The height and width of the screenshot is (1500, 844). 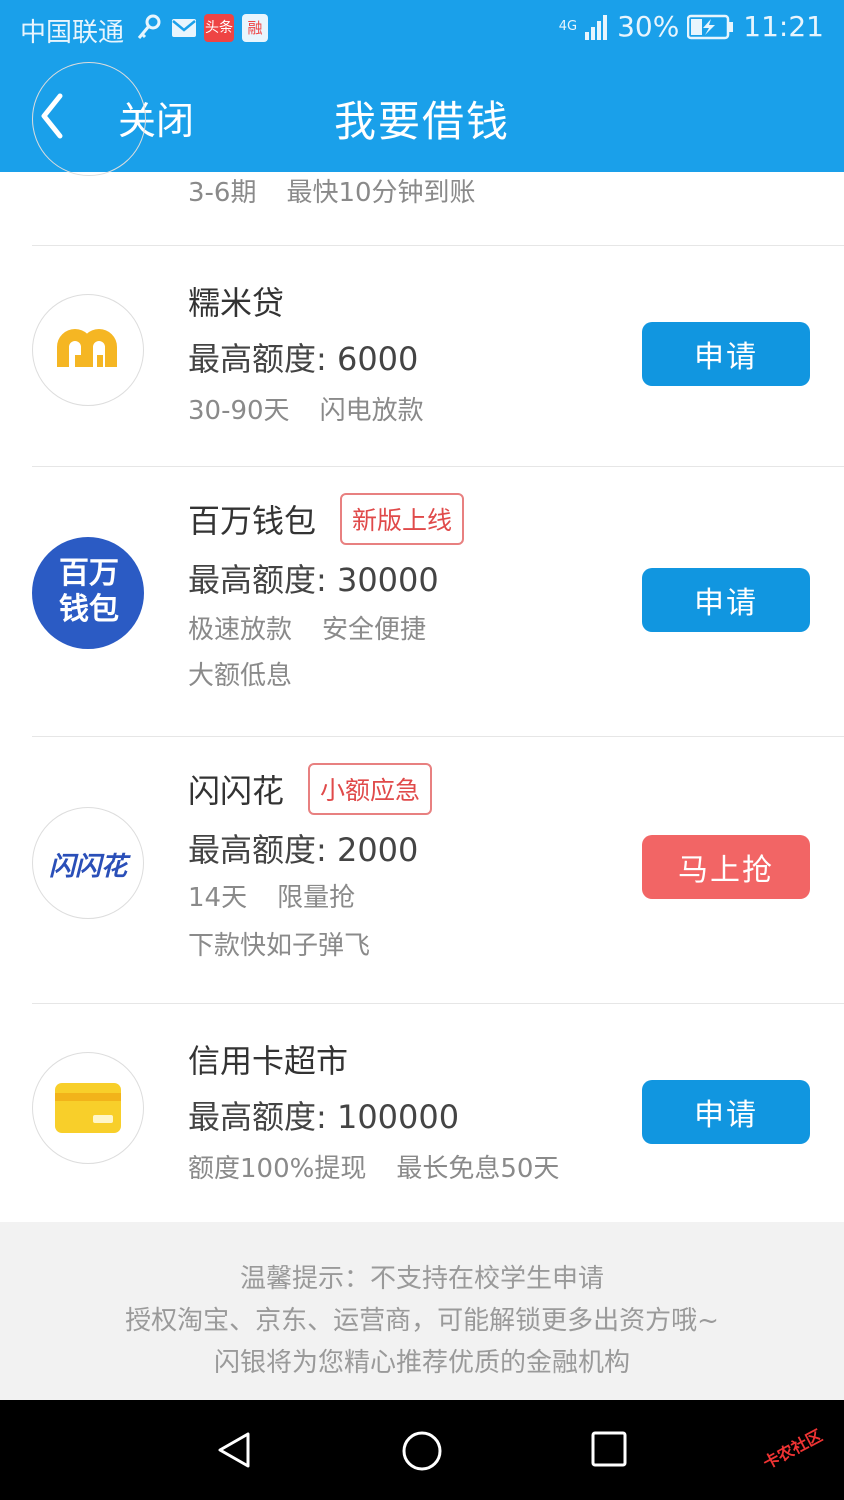 What do you see at coordinates (306, 411) in the screenshot?
I see `item-desc: 30-90天 闪电放款` at bounding box center [306, 411].